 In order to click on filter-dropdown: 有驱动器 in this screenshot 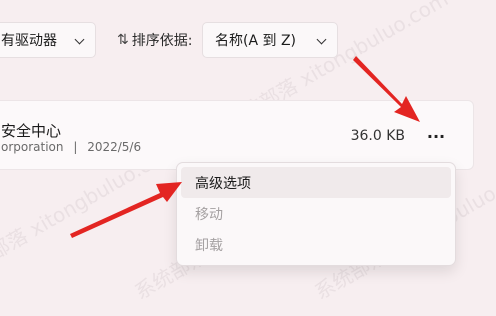, I will do `click(48, 40)`.